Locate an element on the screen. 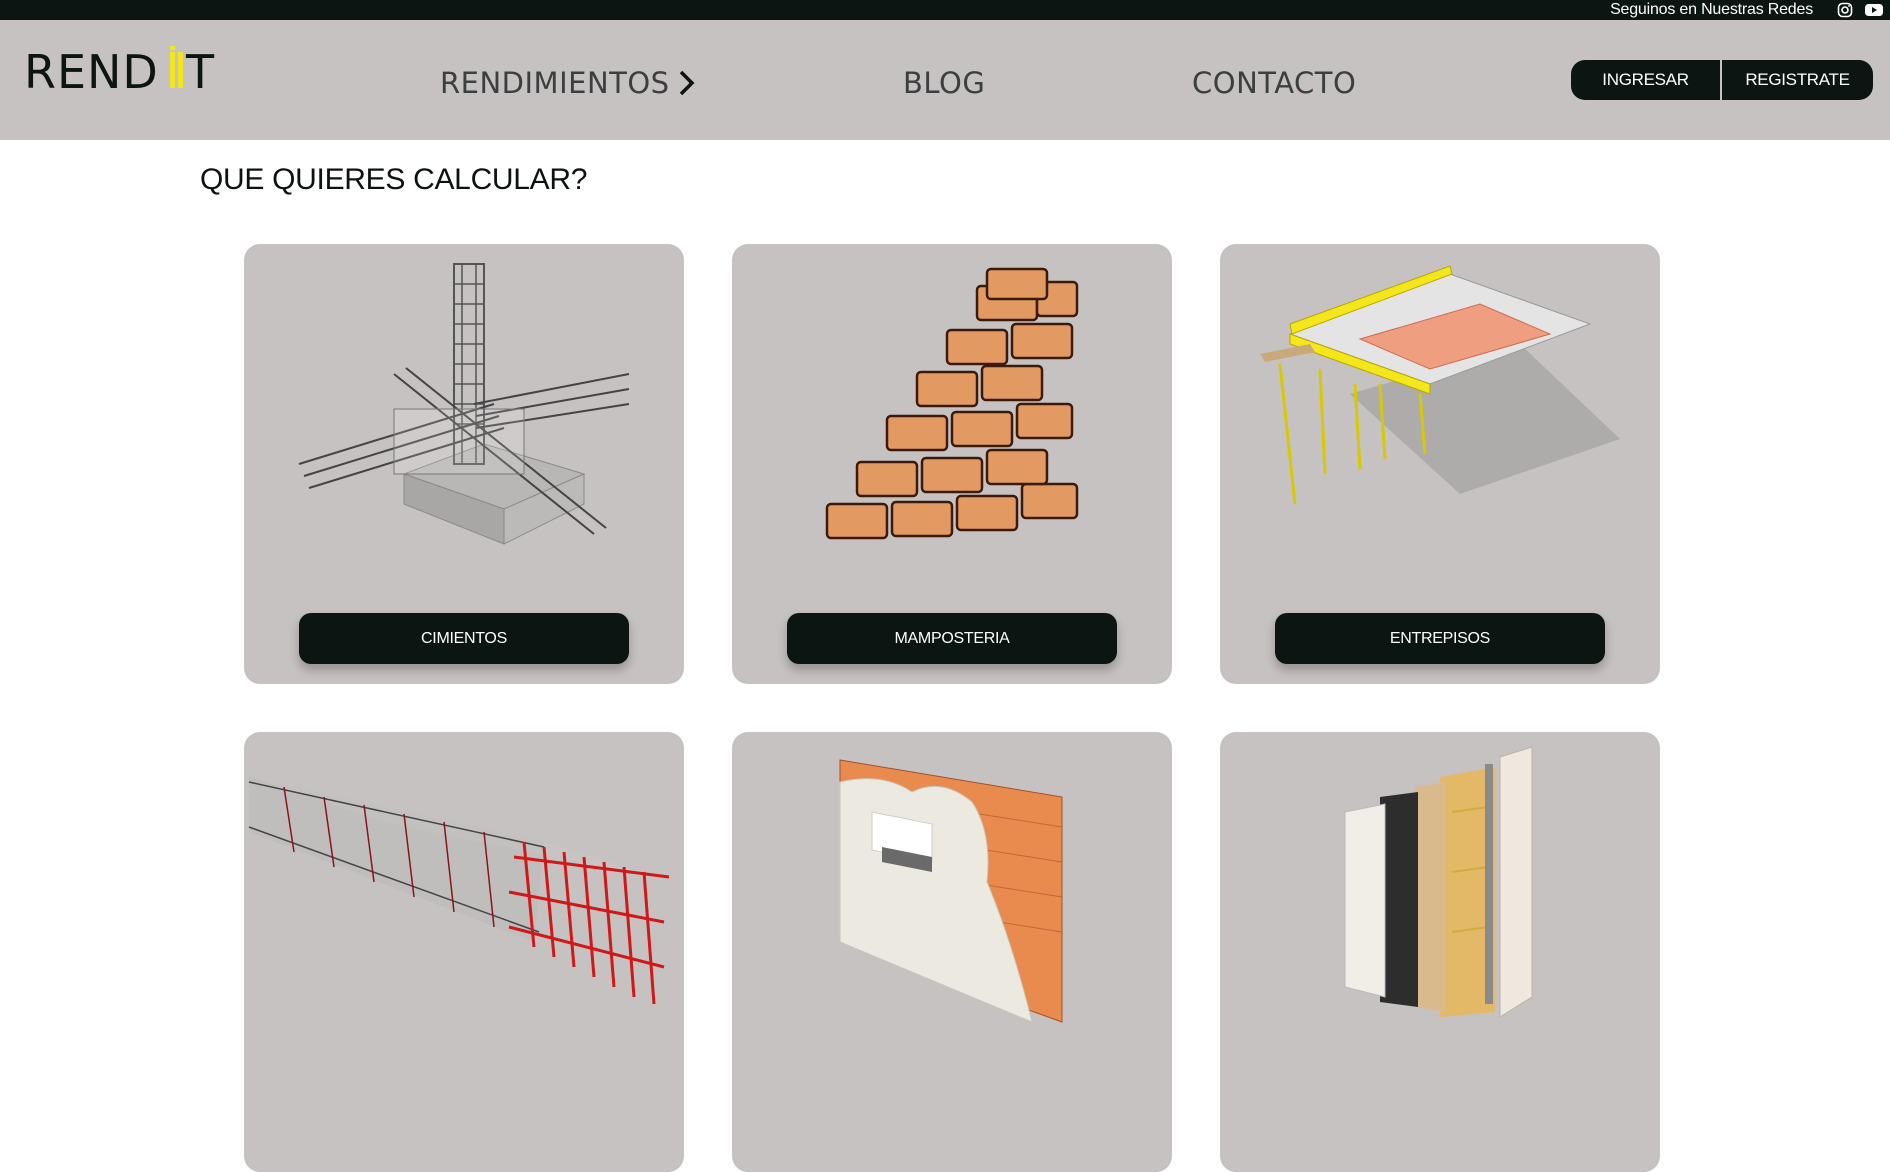 The height and width of the screenshot is (1172, 1890). chevron-right-icon is located at coordinates (687, 83).